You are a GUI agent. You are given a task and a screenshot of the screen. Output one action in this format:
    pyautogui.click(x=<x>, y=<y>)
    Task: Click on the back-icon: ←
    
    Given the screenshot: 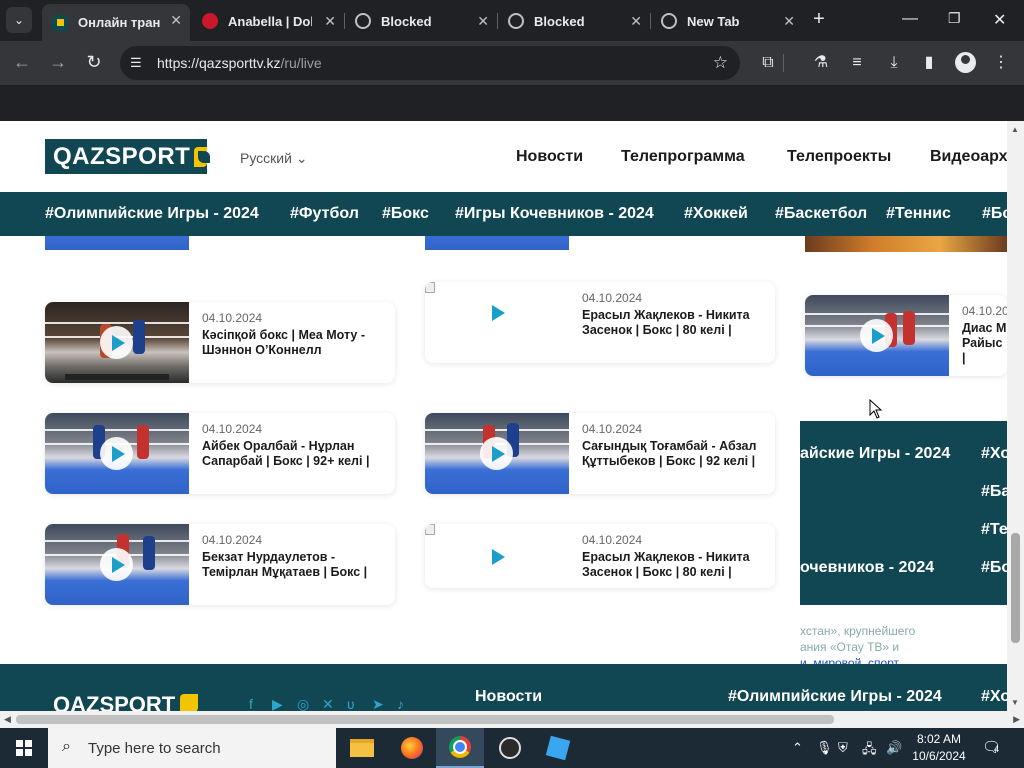 What is the action you would take?
    pyautogui.click(x=22, y=63)
    